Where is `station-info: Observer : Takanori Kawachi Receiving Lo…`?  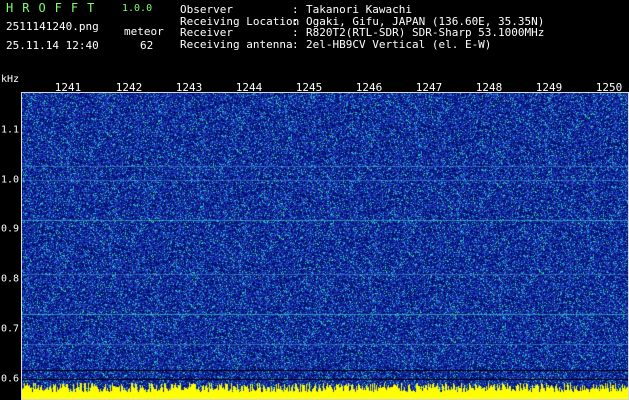 station-info: Observer : Takanori Kawachi Receiving Lo… is located at coordinates (362, 27).